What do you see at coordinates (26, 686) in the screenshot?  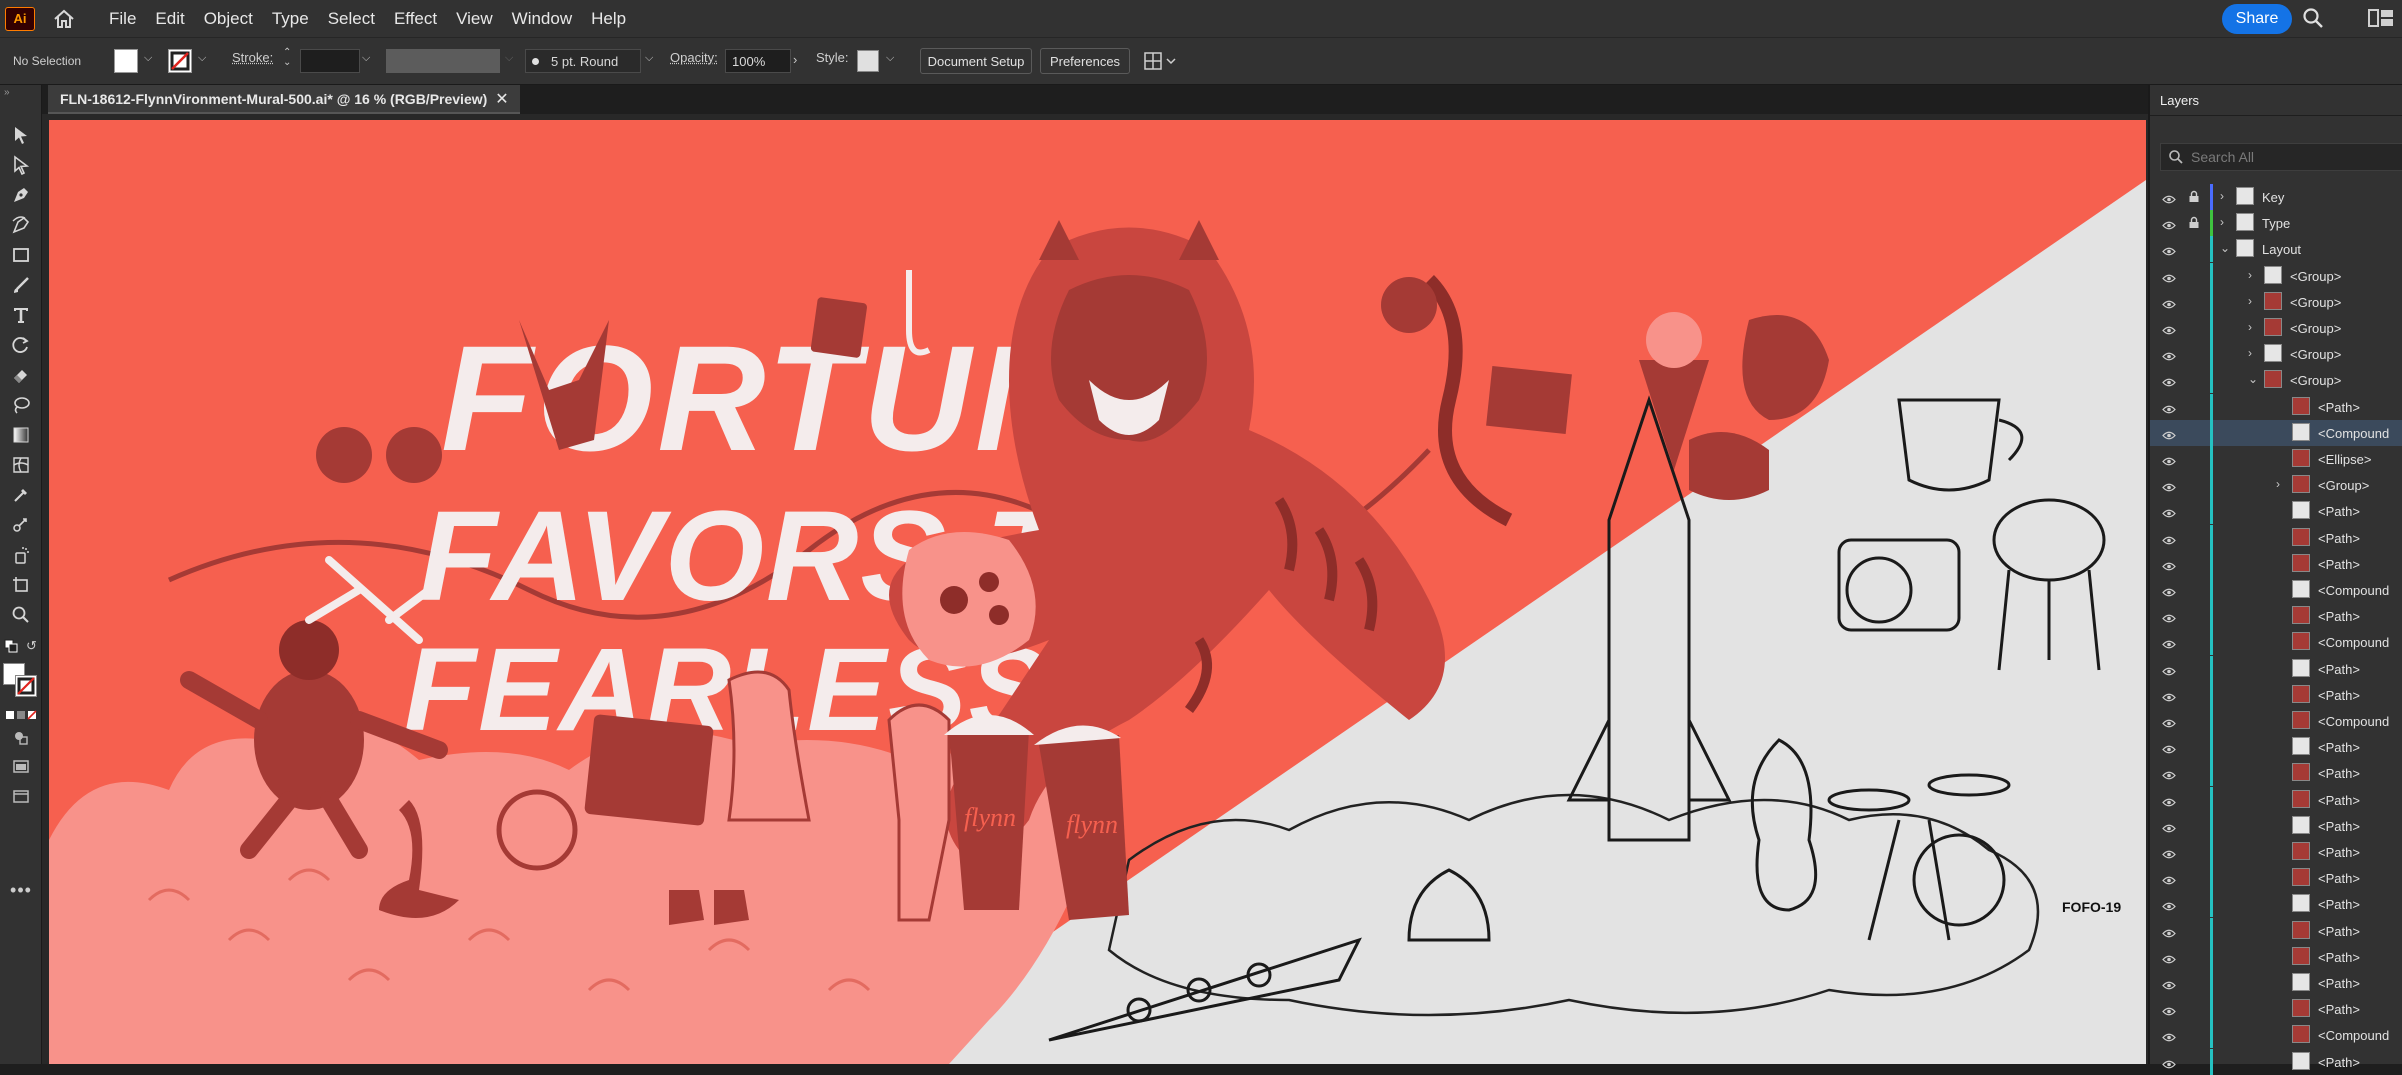 I see `stroke-color-icon` at bounding box center [26, 686].